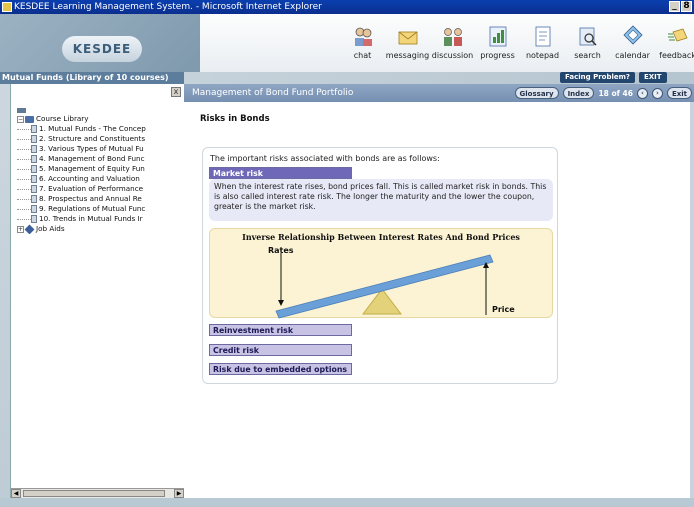 The image size is (694, 507). I want to click on tool-messaging: messaging, so click(407, 42).